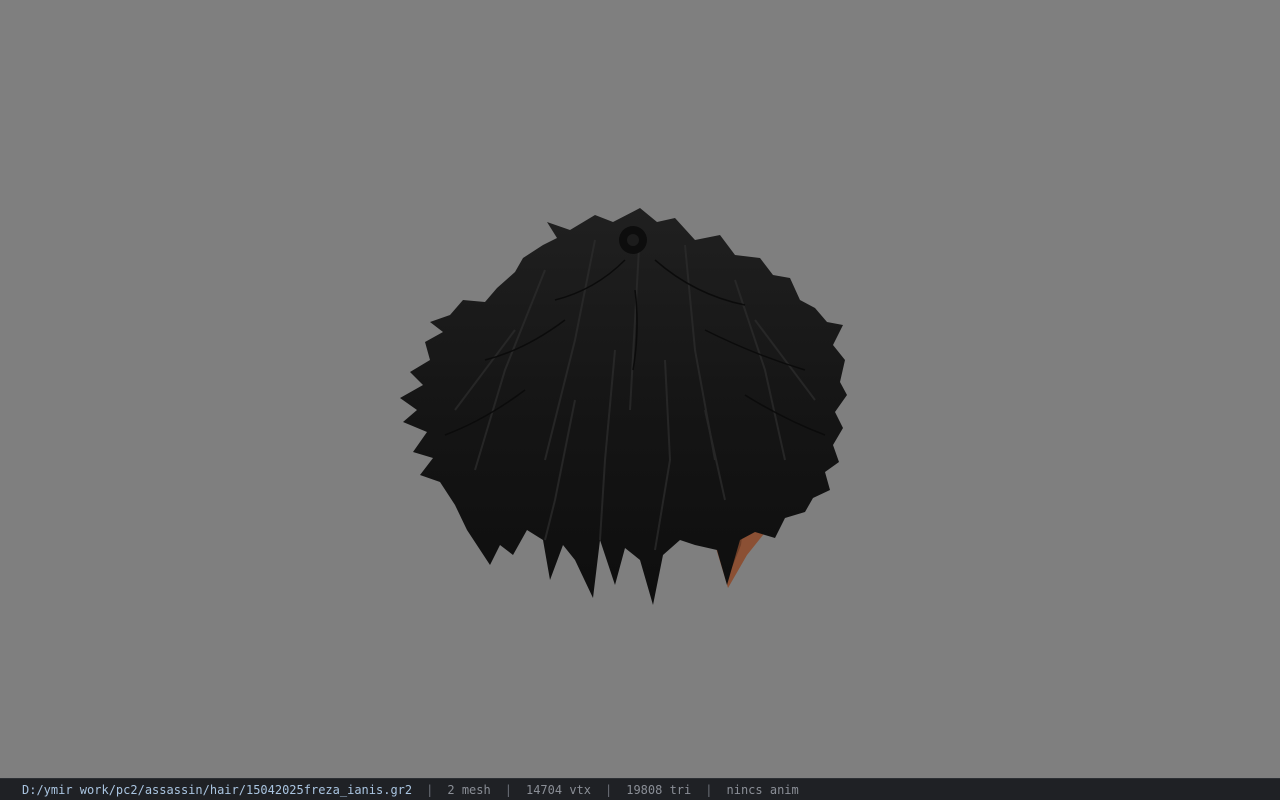 The width and height of the screenshot is (1280, 800). Describe the element at coordinates (469, 789) in the screenshot. I see `mesh-count: 2 mesh` at that location.